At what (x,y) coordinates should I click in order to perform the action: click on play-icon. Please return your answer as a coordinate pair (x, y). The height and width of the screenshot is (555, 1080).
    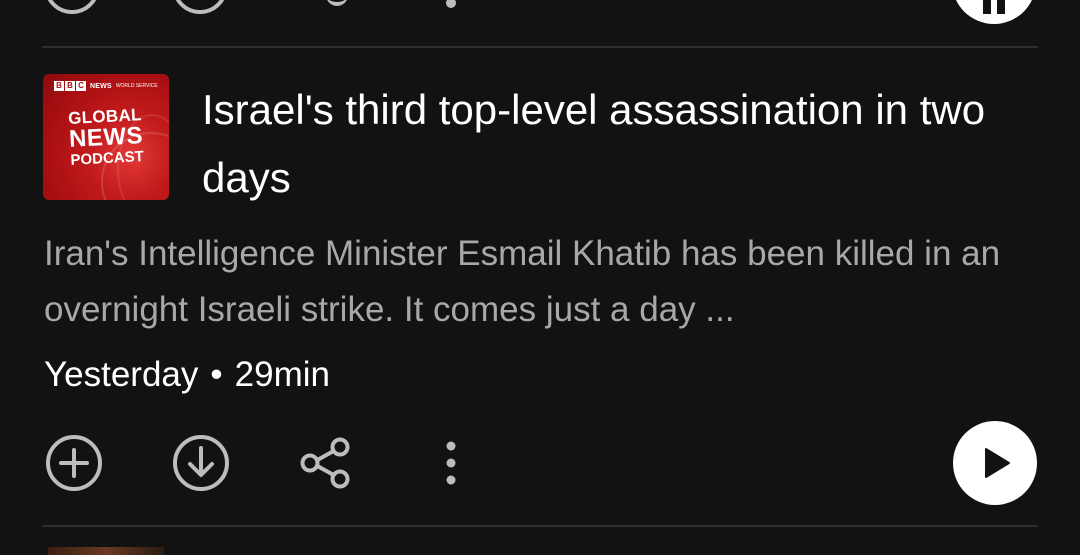
    Looking at the image, I should click on (997, 463).